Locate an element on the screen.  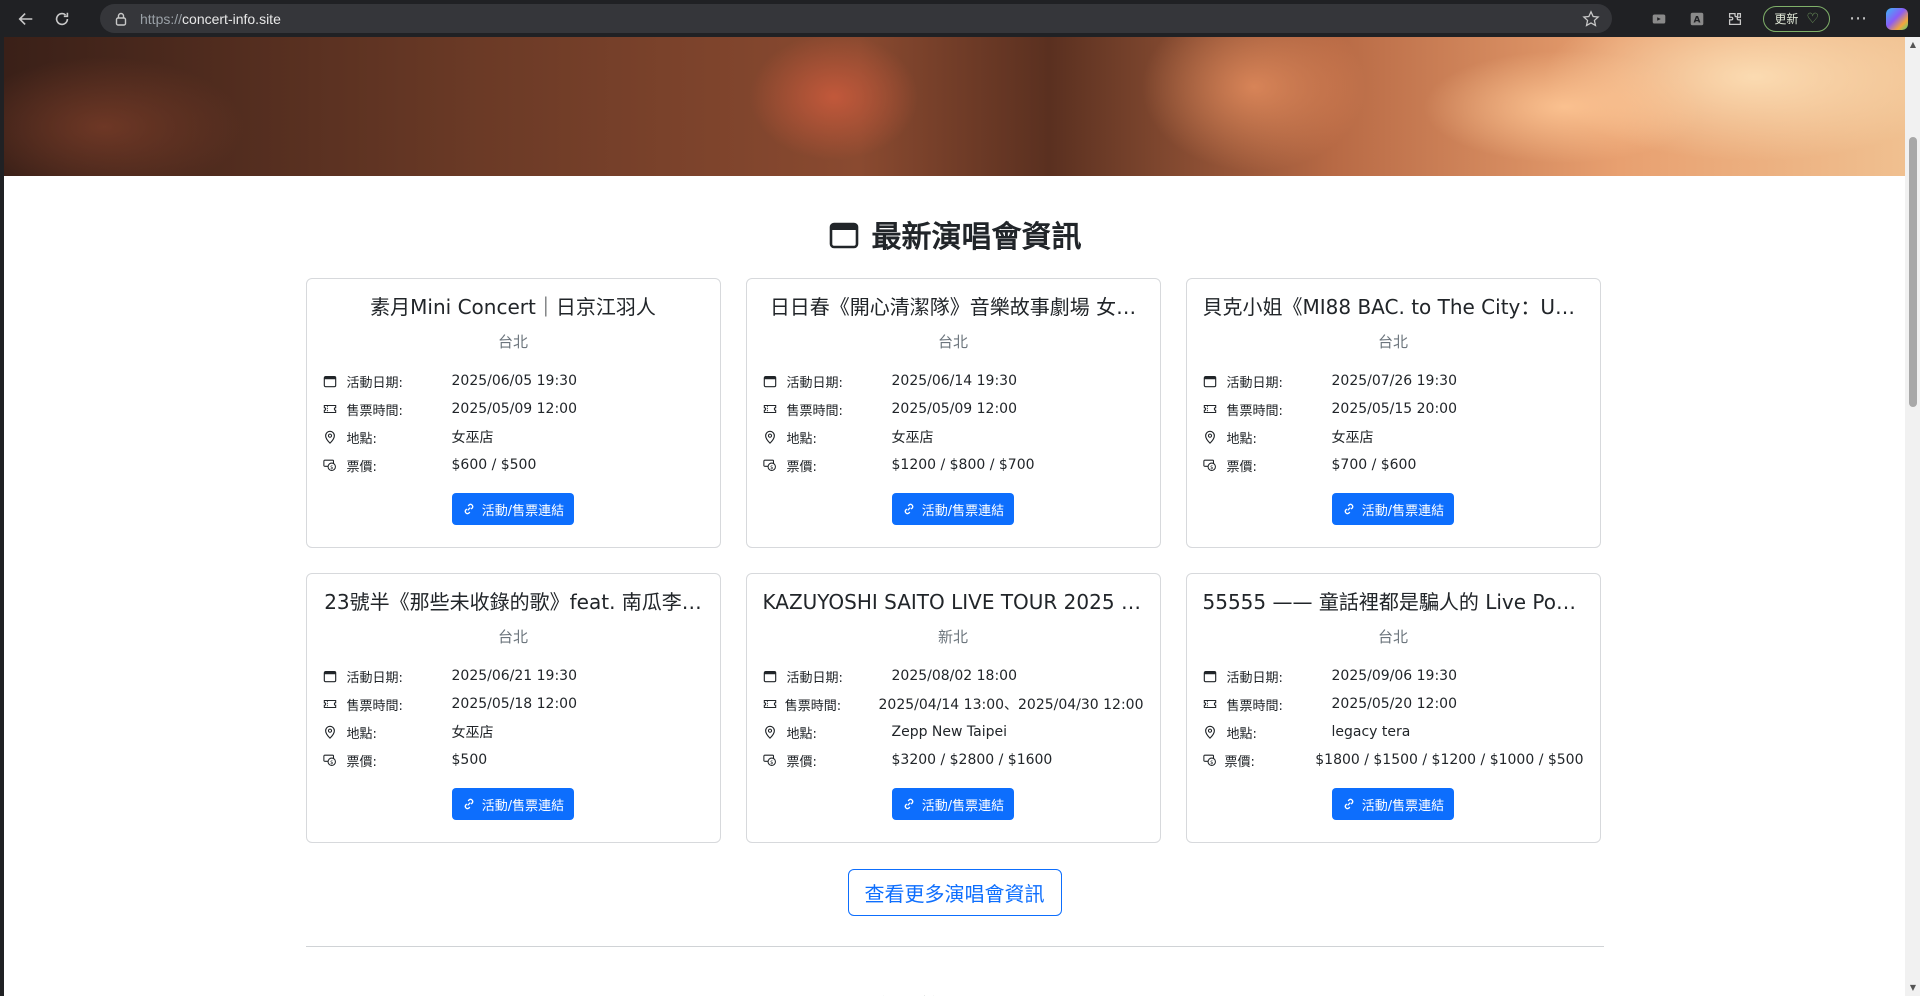
venue-value: Zepp New Taipei is located at coordinates (949, 732).